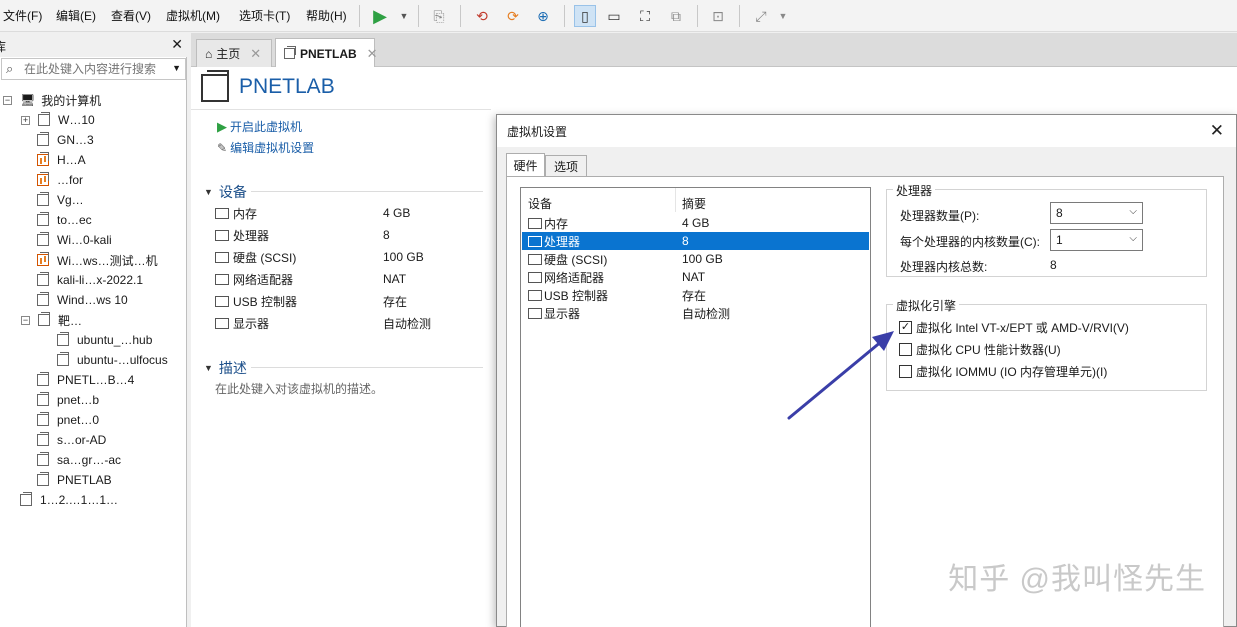 The width and height of the screenshot is (1237, 627). What do you see at coordinates (695, 223) in the screenshot?
I see `device-list-row: 内存 4 GB` at bounding box center [695, 223].